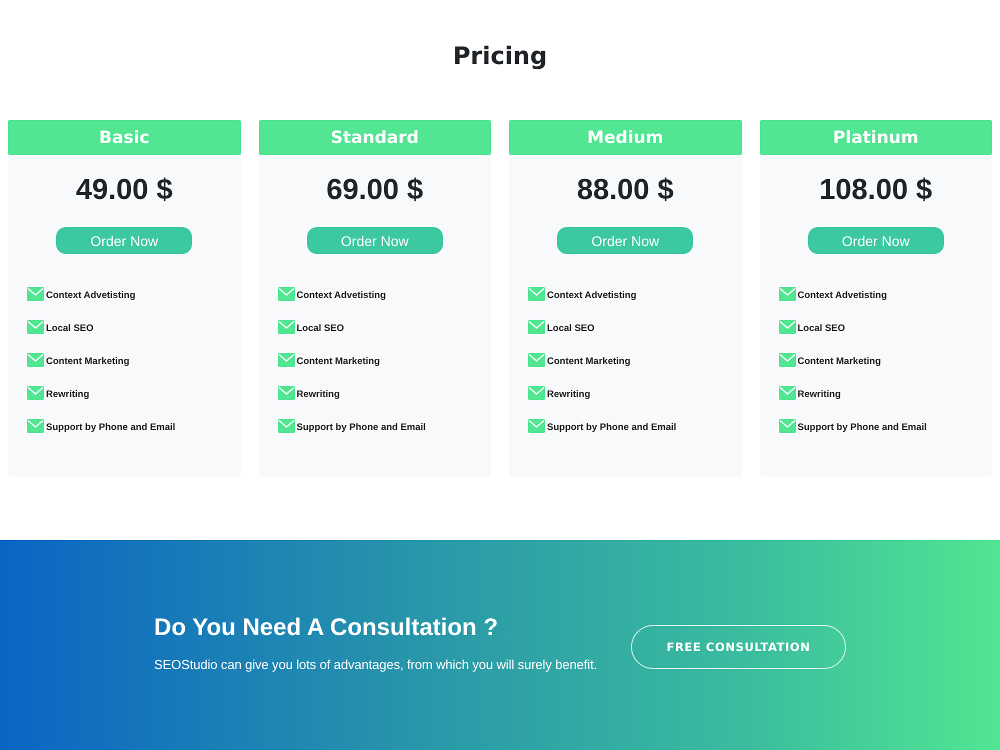 Image resolution: width=1000 pixels, height=750 pixels. Describe the element at coordinates (375, 190) in the screenshot. I see `plan-price: 69.00 $` at that location.